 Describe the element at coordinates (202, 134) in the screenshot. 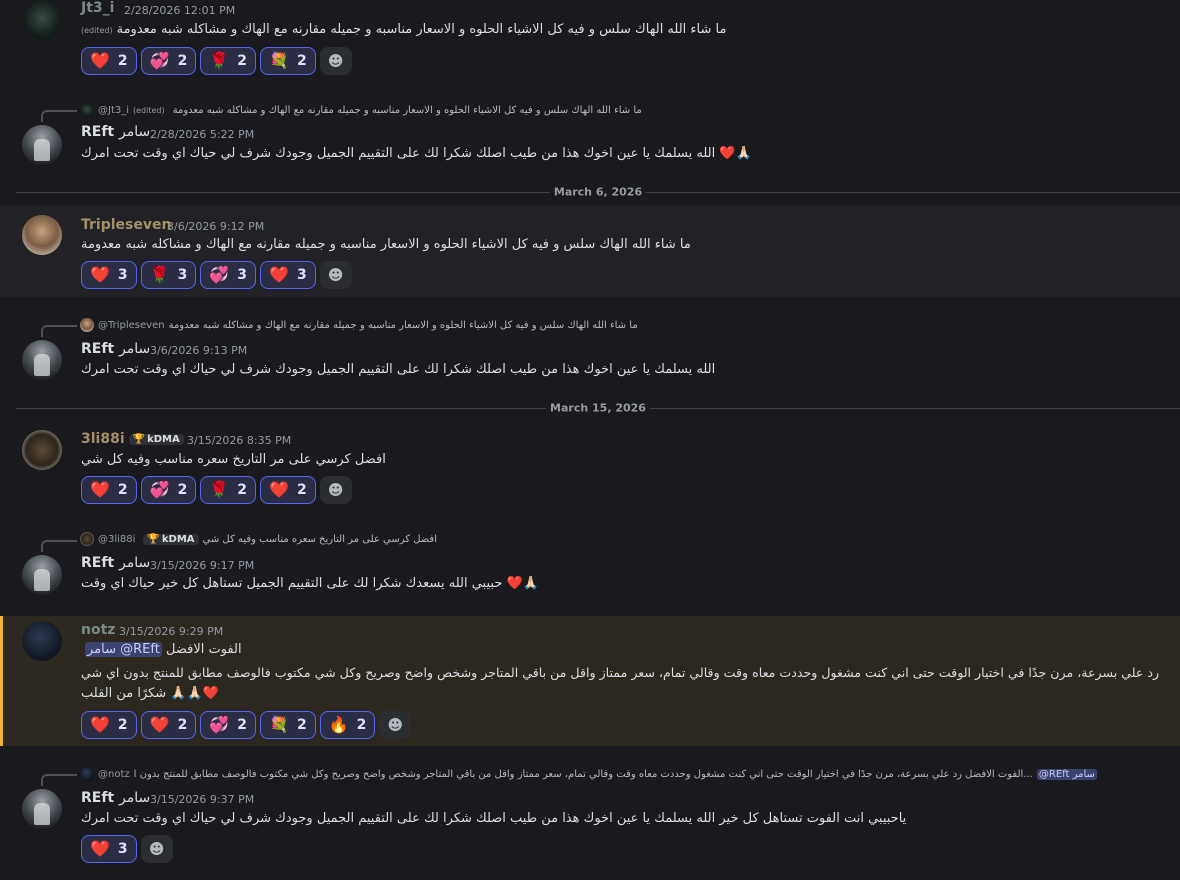

I see `timestamp: 2/28/2026 5:22 PM` at that location.